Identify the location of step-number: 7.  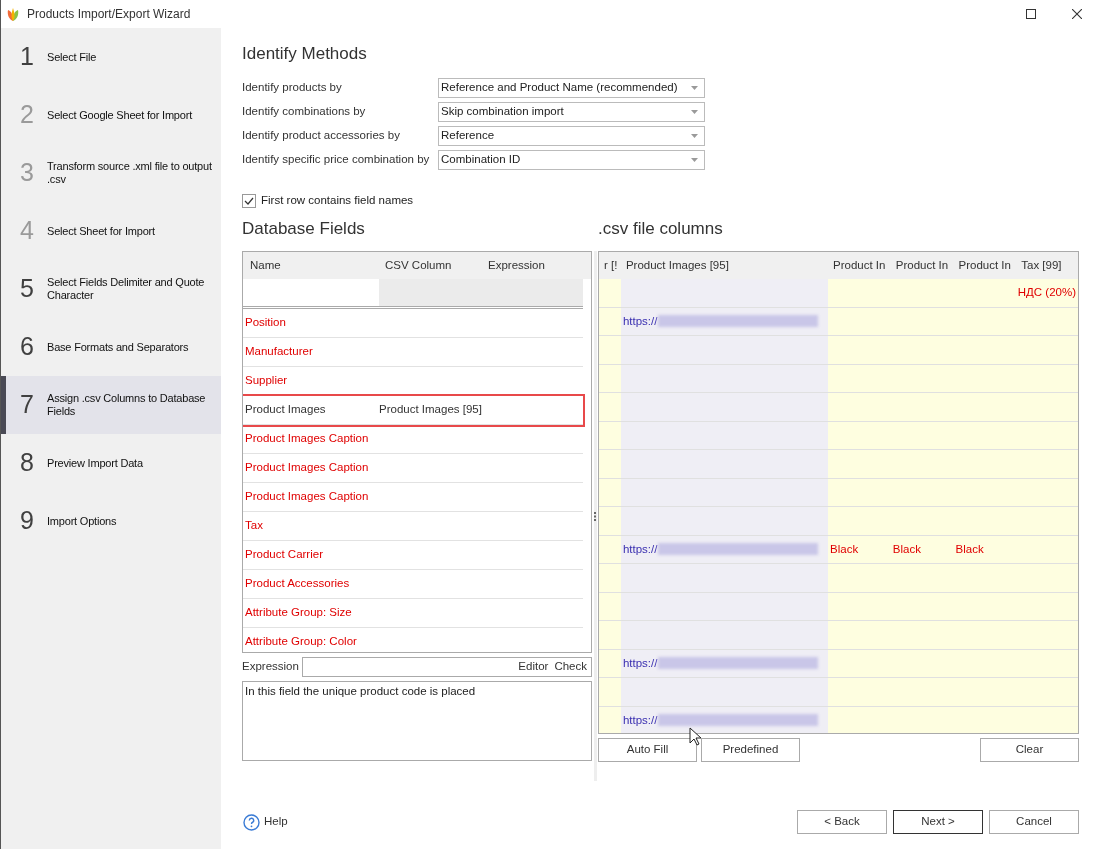
(27, 405).